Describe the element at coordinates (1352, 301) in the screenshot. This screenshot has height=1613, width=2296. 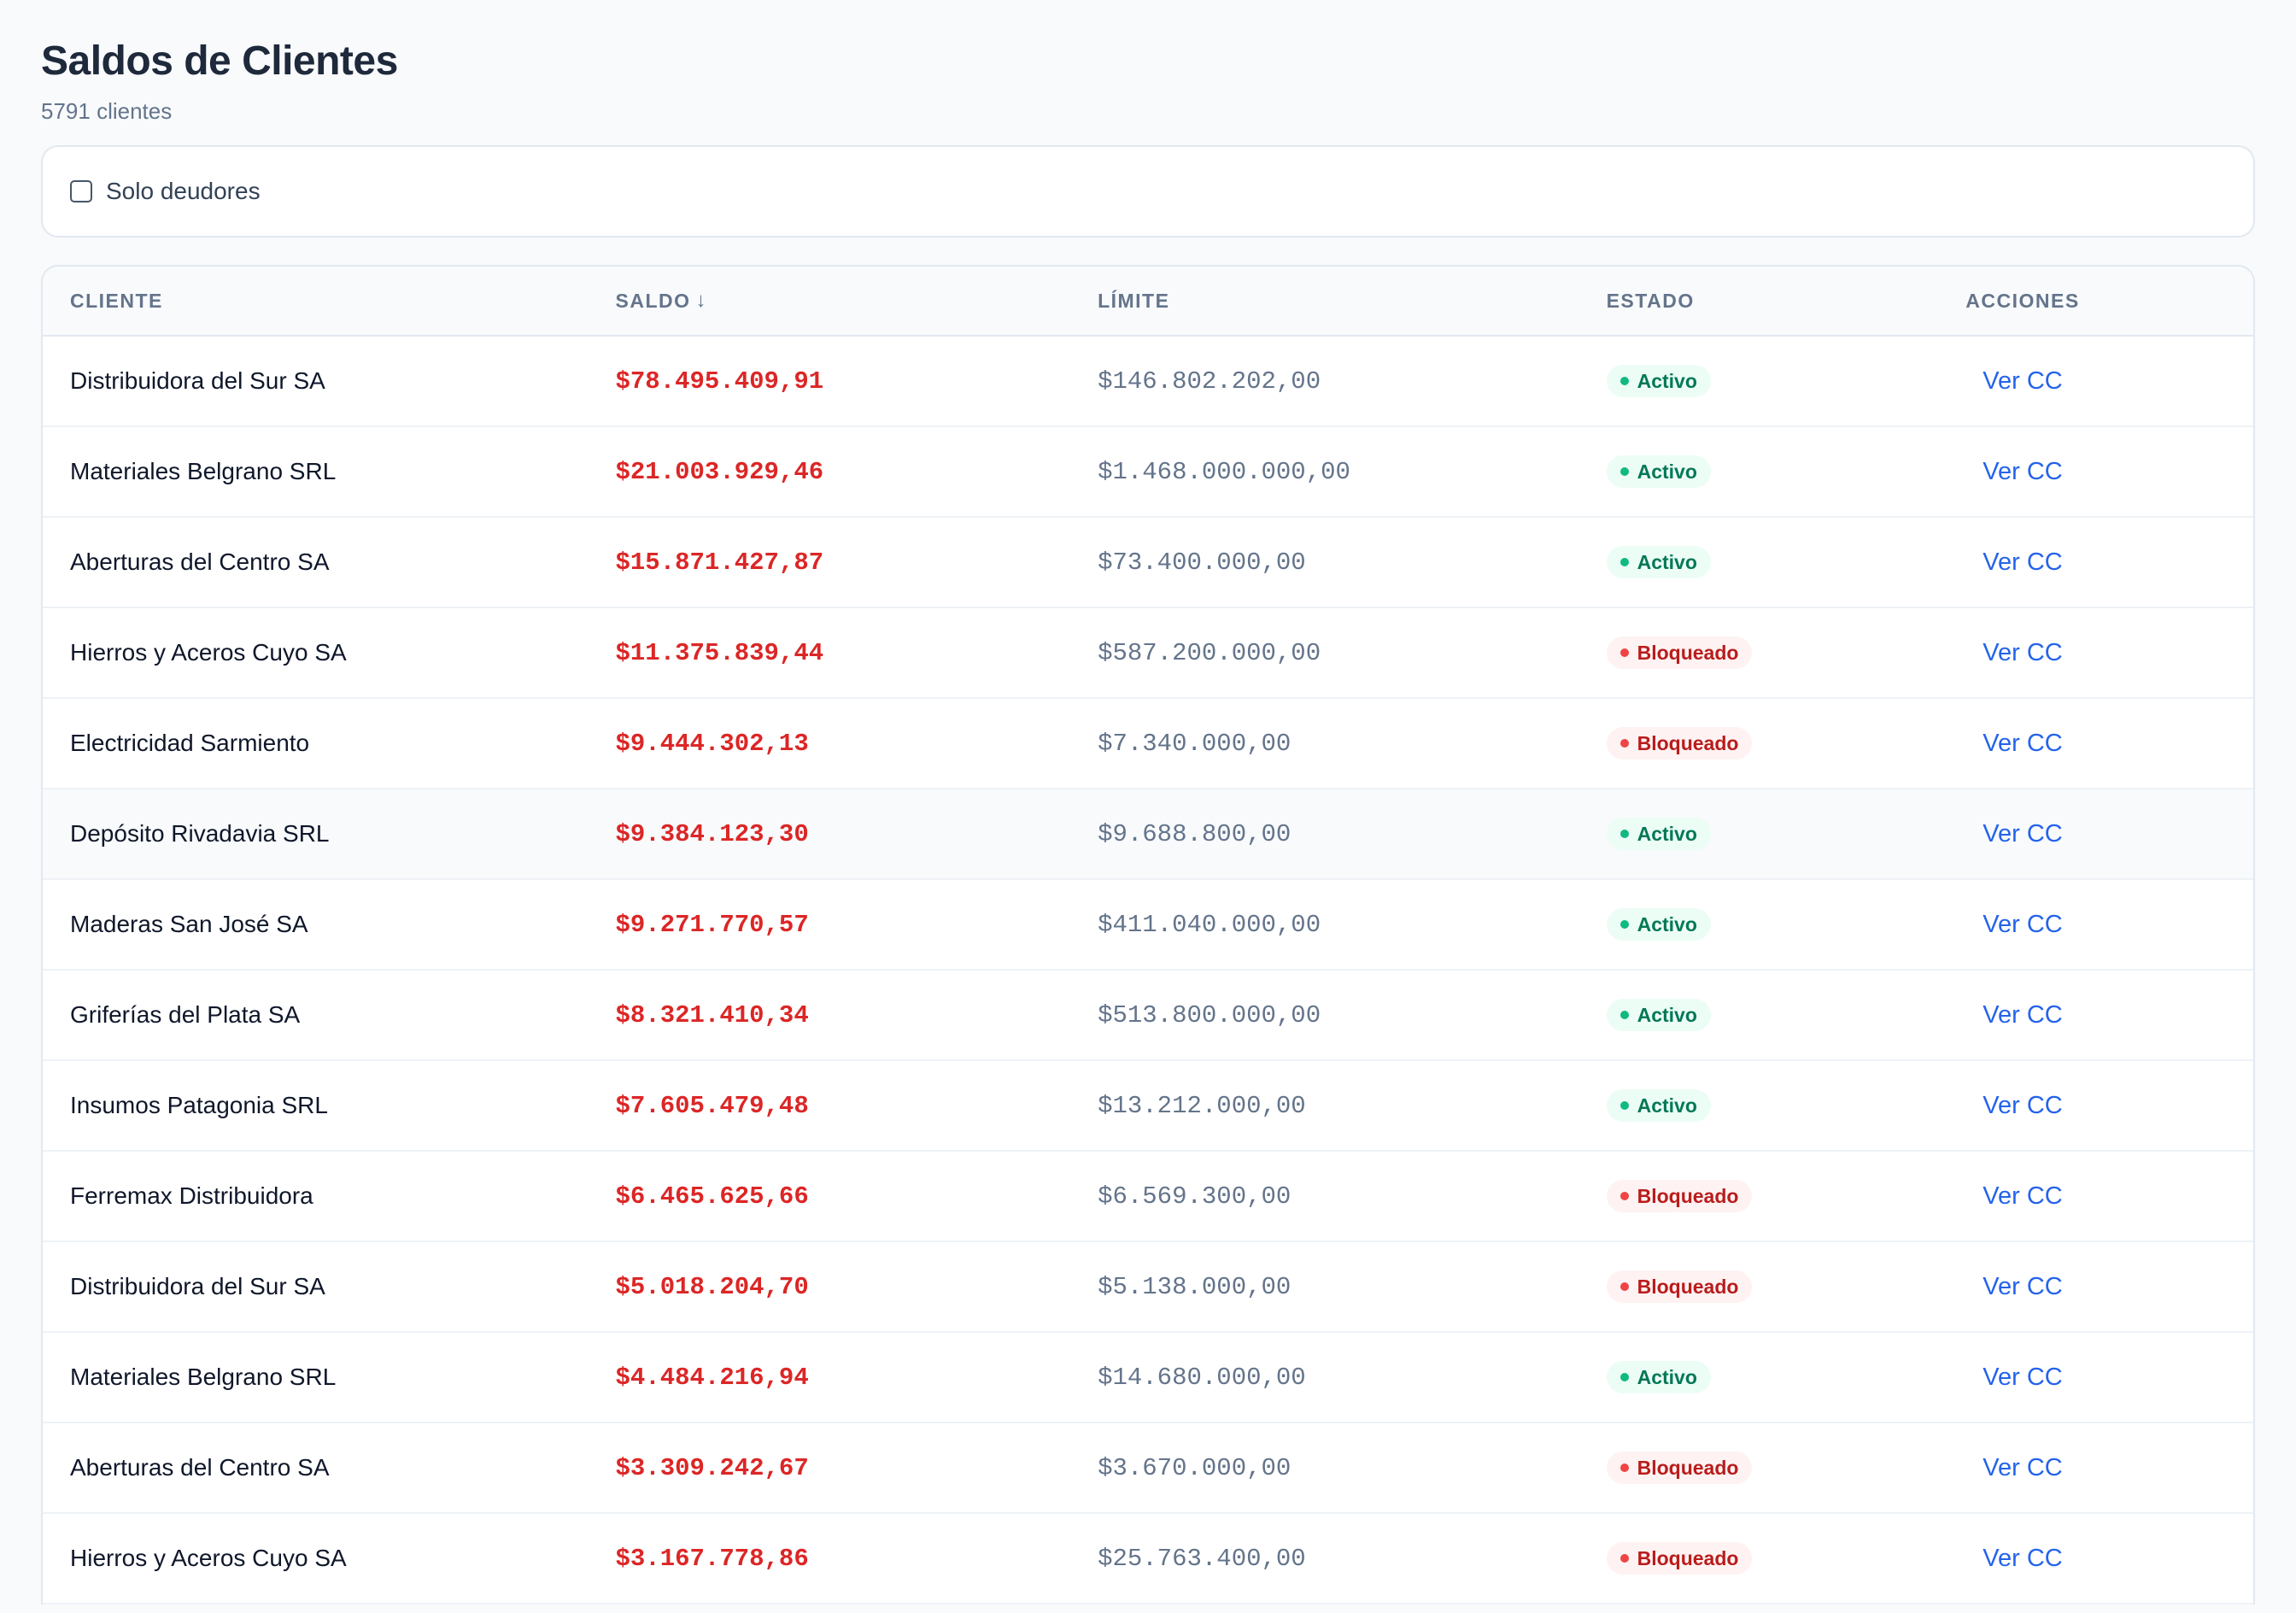
I see `column-header-limite: LÍMITE` at that location.